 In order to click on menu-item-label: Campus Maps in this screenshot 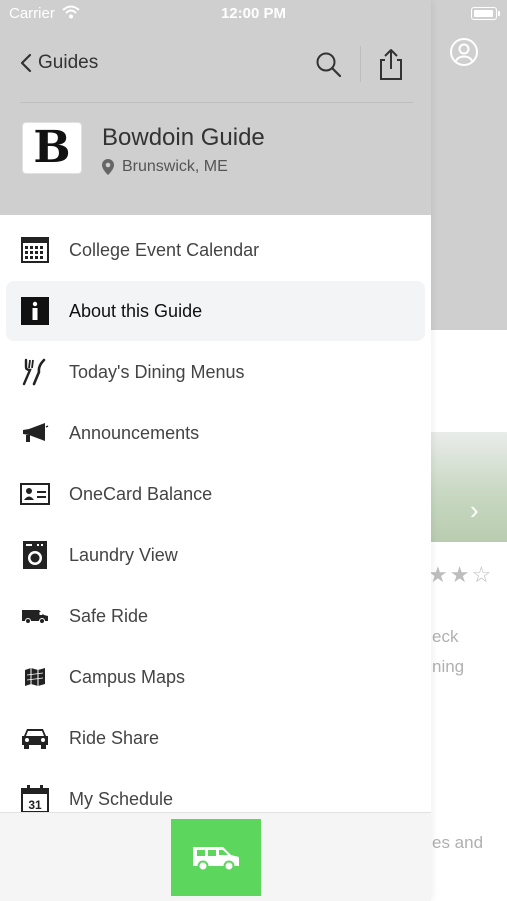, I will do `click(127, 676)`.